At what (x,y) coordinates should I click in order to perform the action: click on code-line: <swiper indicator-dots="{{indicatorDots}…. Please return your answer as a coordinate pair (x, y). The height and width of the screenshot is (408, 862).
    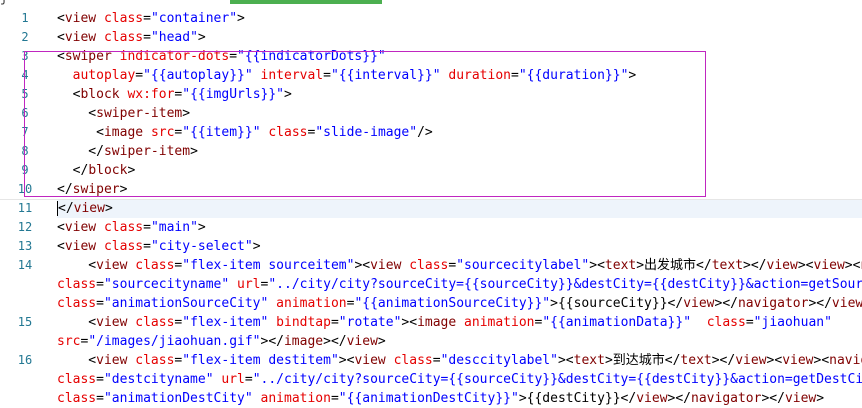
    Looking at the image, I should click on (459, 56).